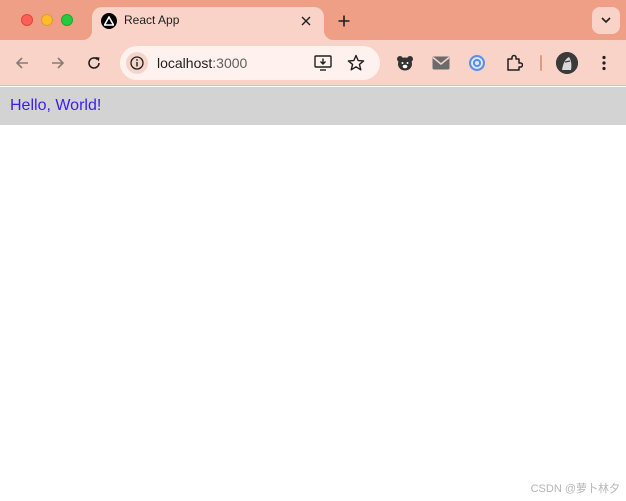 Image resolution: width=626 pixels, height=501 pixels. Describe the element at coordinates (441, 63) in the screenshot. I see `mail-extension-icon` at that location.